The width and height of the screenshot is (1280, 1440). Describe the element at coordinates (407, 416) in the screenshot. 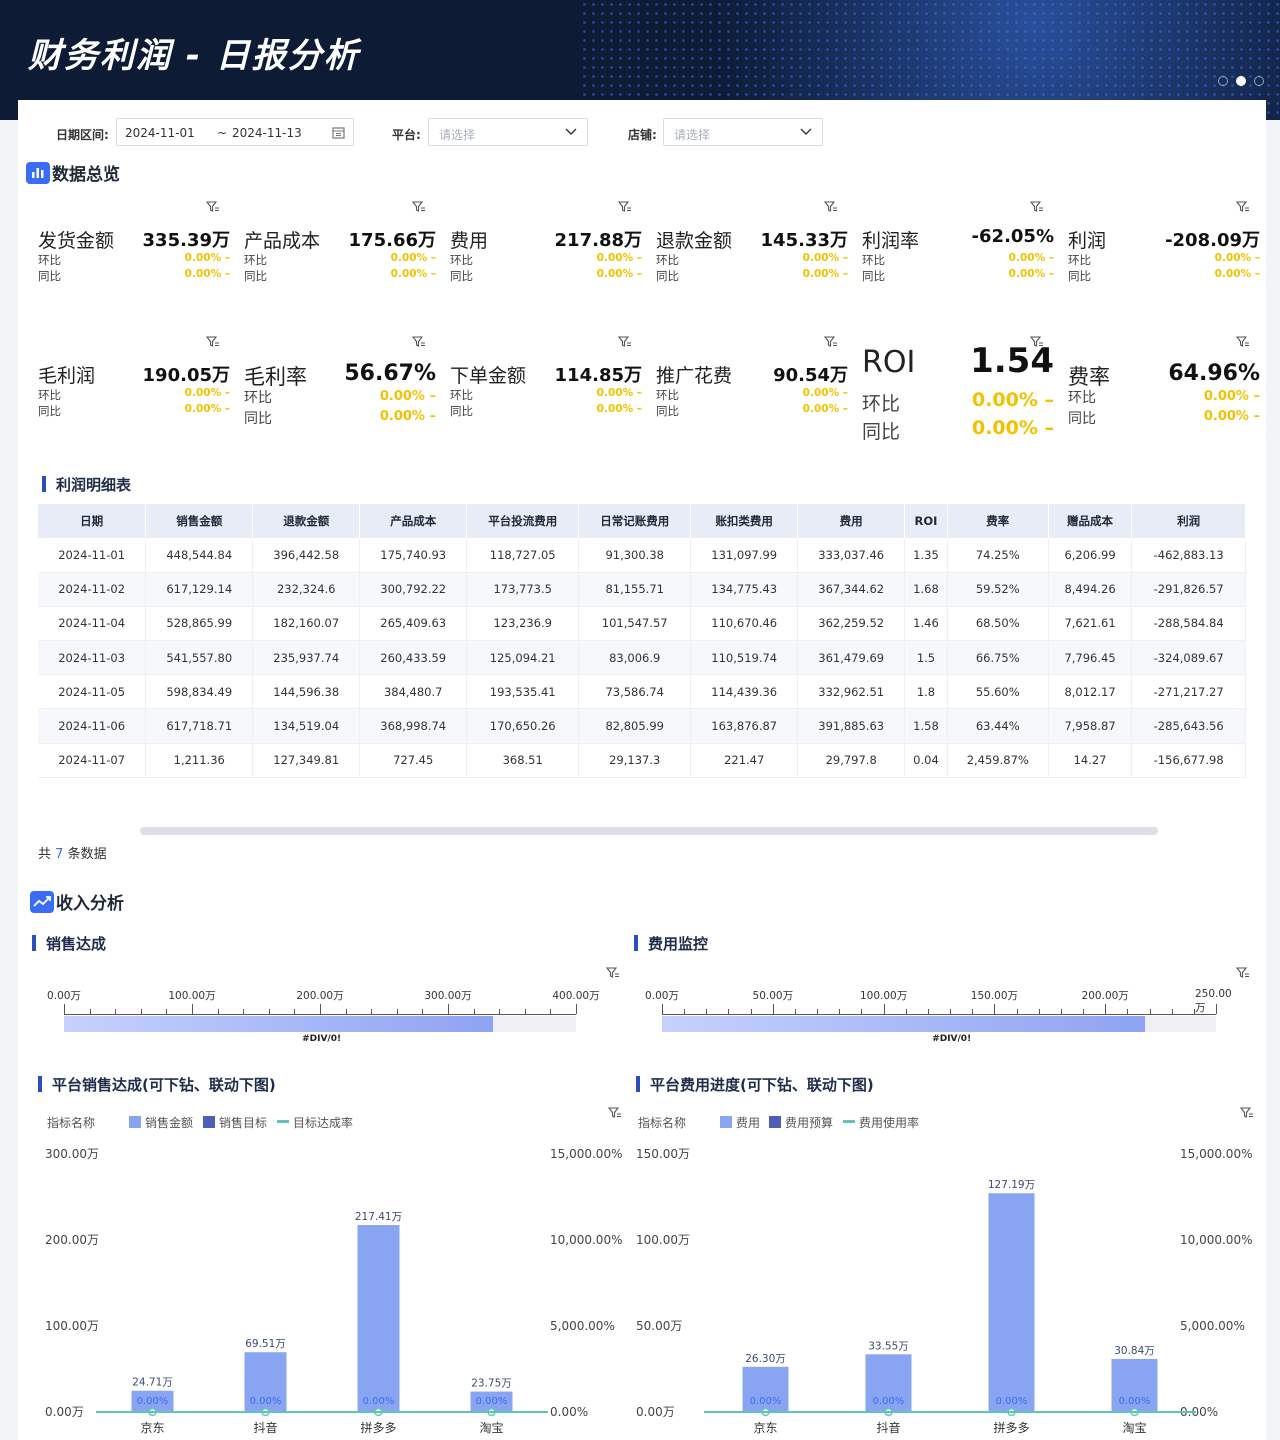

I see `kpi-yoy-change: 0.00% –` at that location.